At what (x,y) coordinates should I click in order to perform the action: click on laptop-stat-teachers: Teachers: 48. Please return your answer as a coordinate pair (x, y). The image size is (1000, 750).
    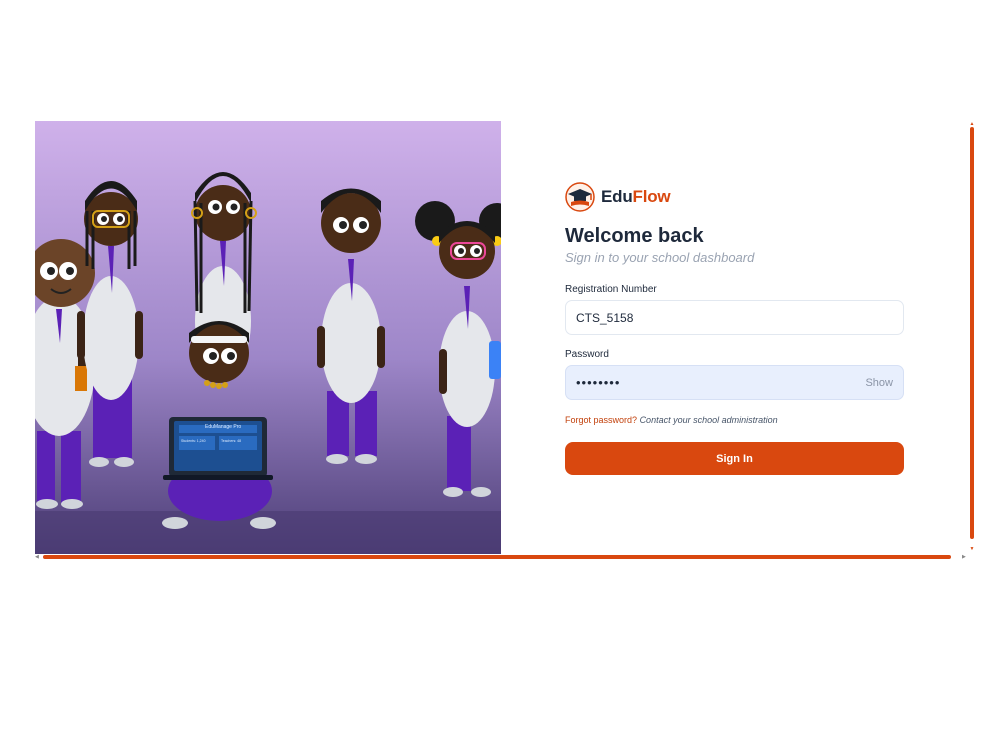
    Looking at the image, I should click on (231, 441).